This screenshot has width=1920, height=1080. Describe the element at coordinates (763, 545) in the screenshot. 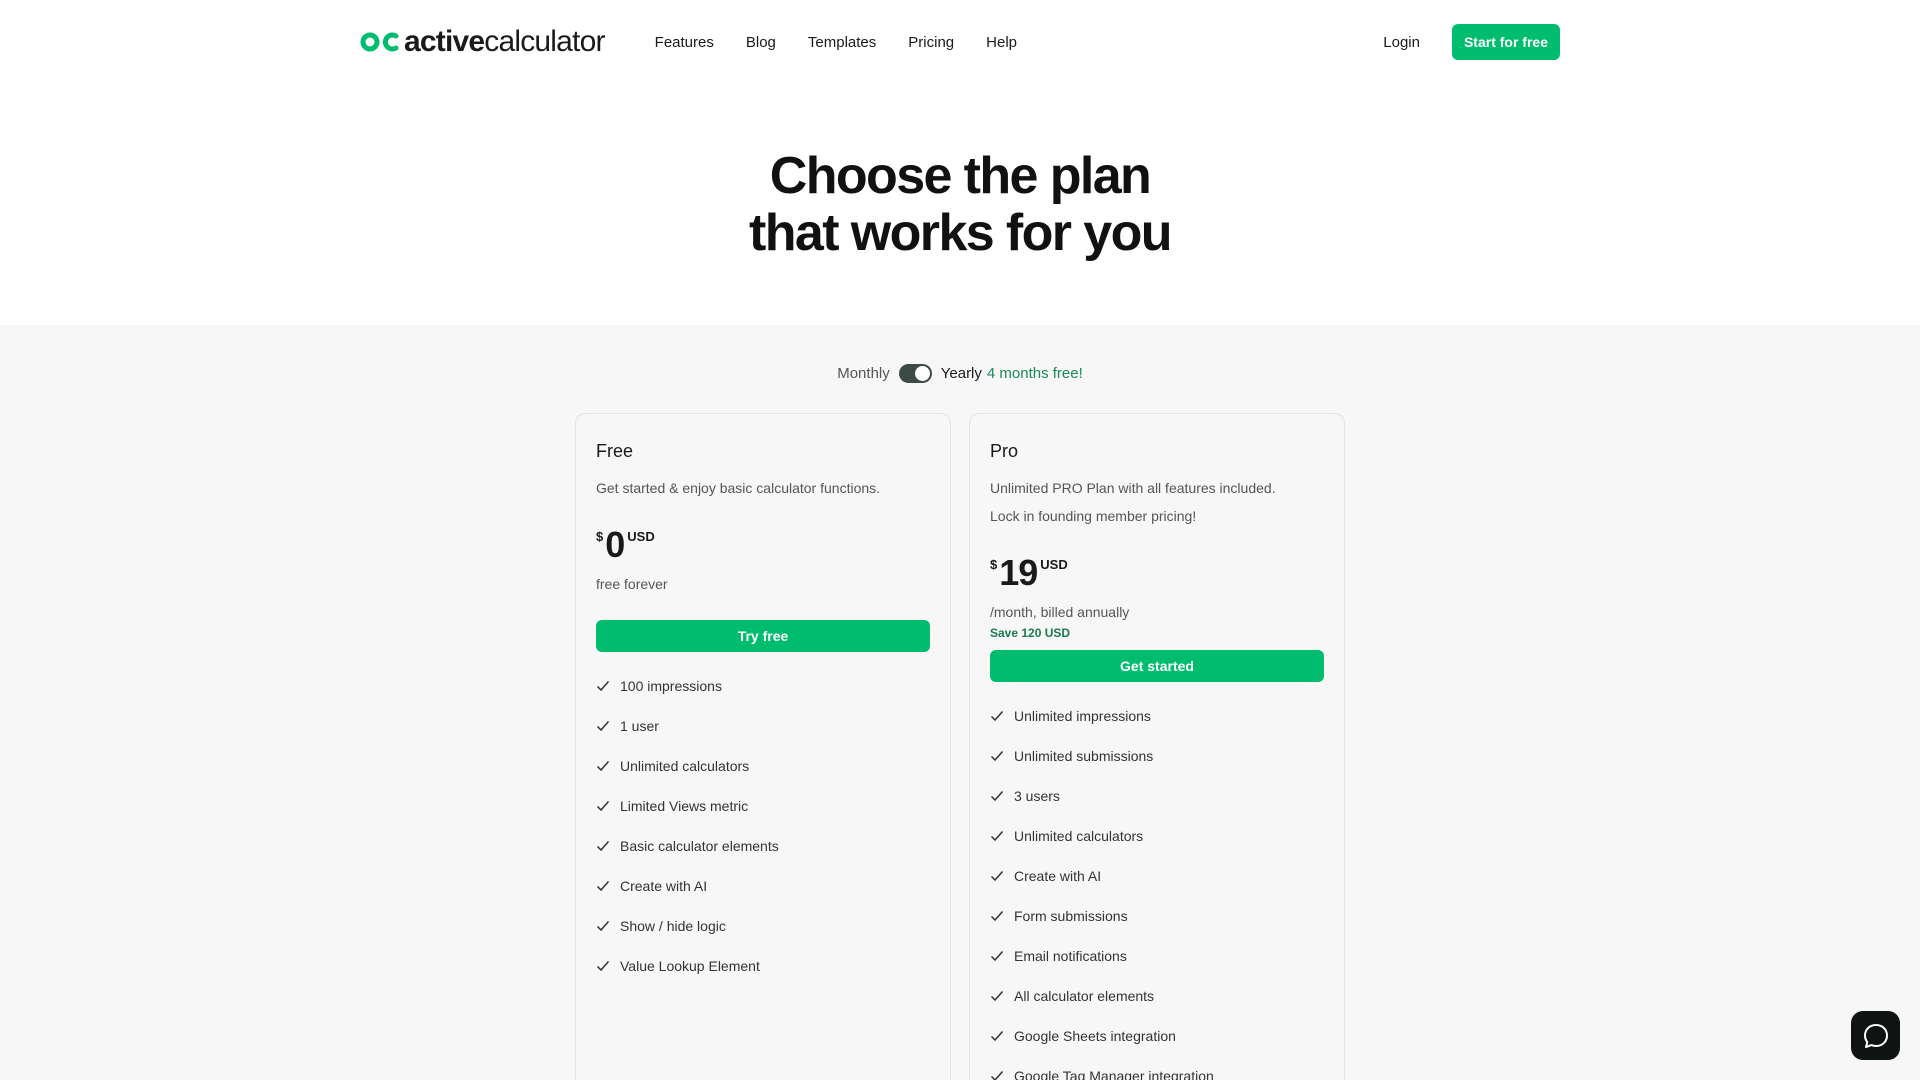

I see `plan-price: $ 0 USD` at that location.